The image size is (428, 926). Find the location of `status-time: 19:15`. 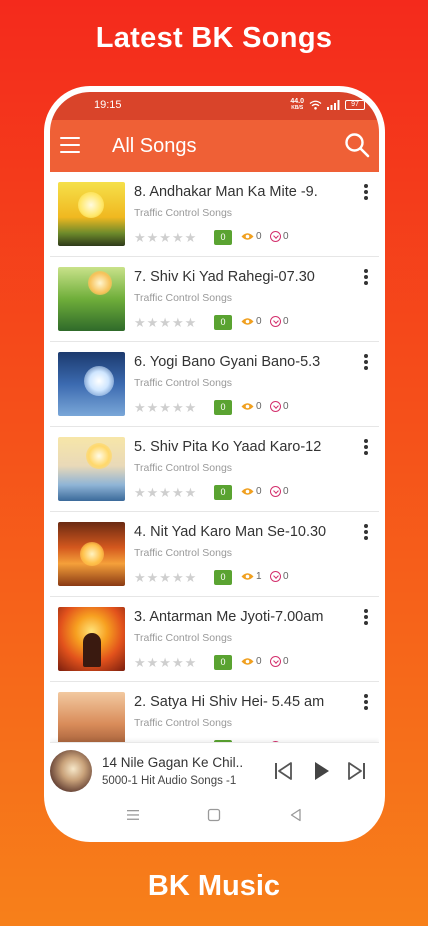

status-time: 19:15 is located at coordinates (108, 105).